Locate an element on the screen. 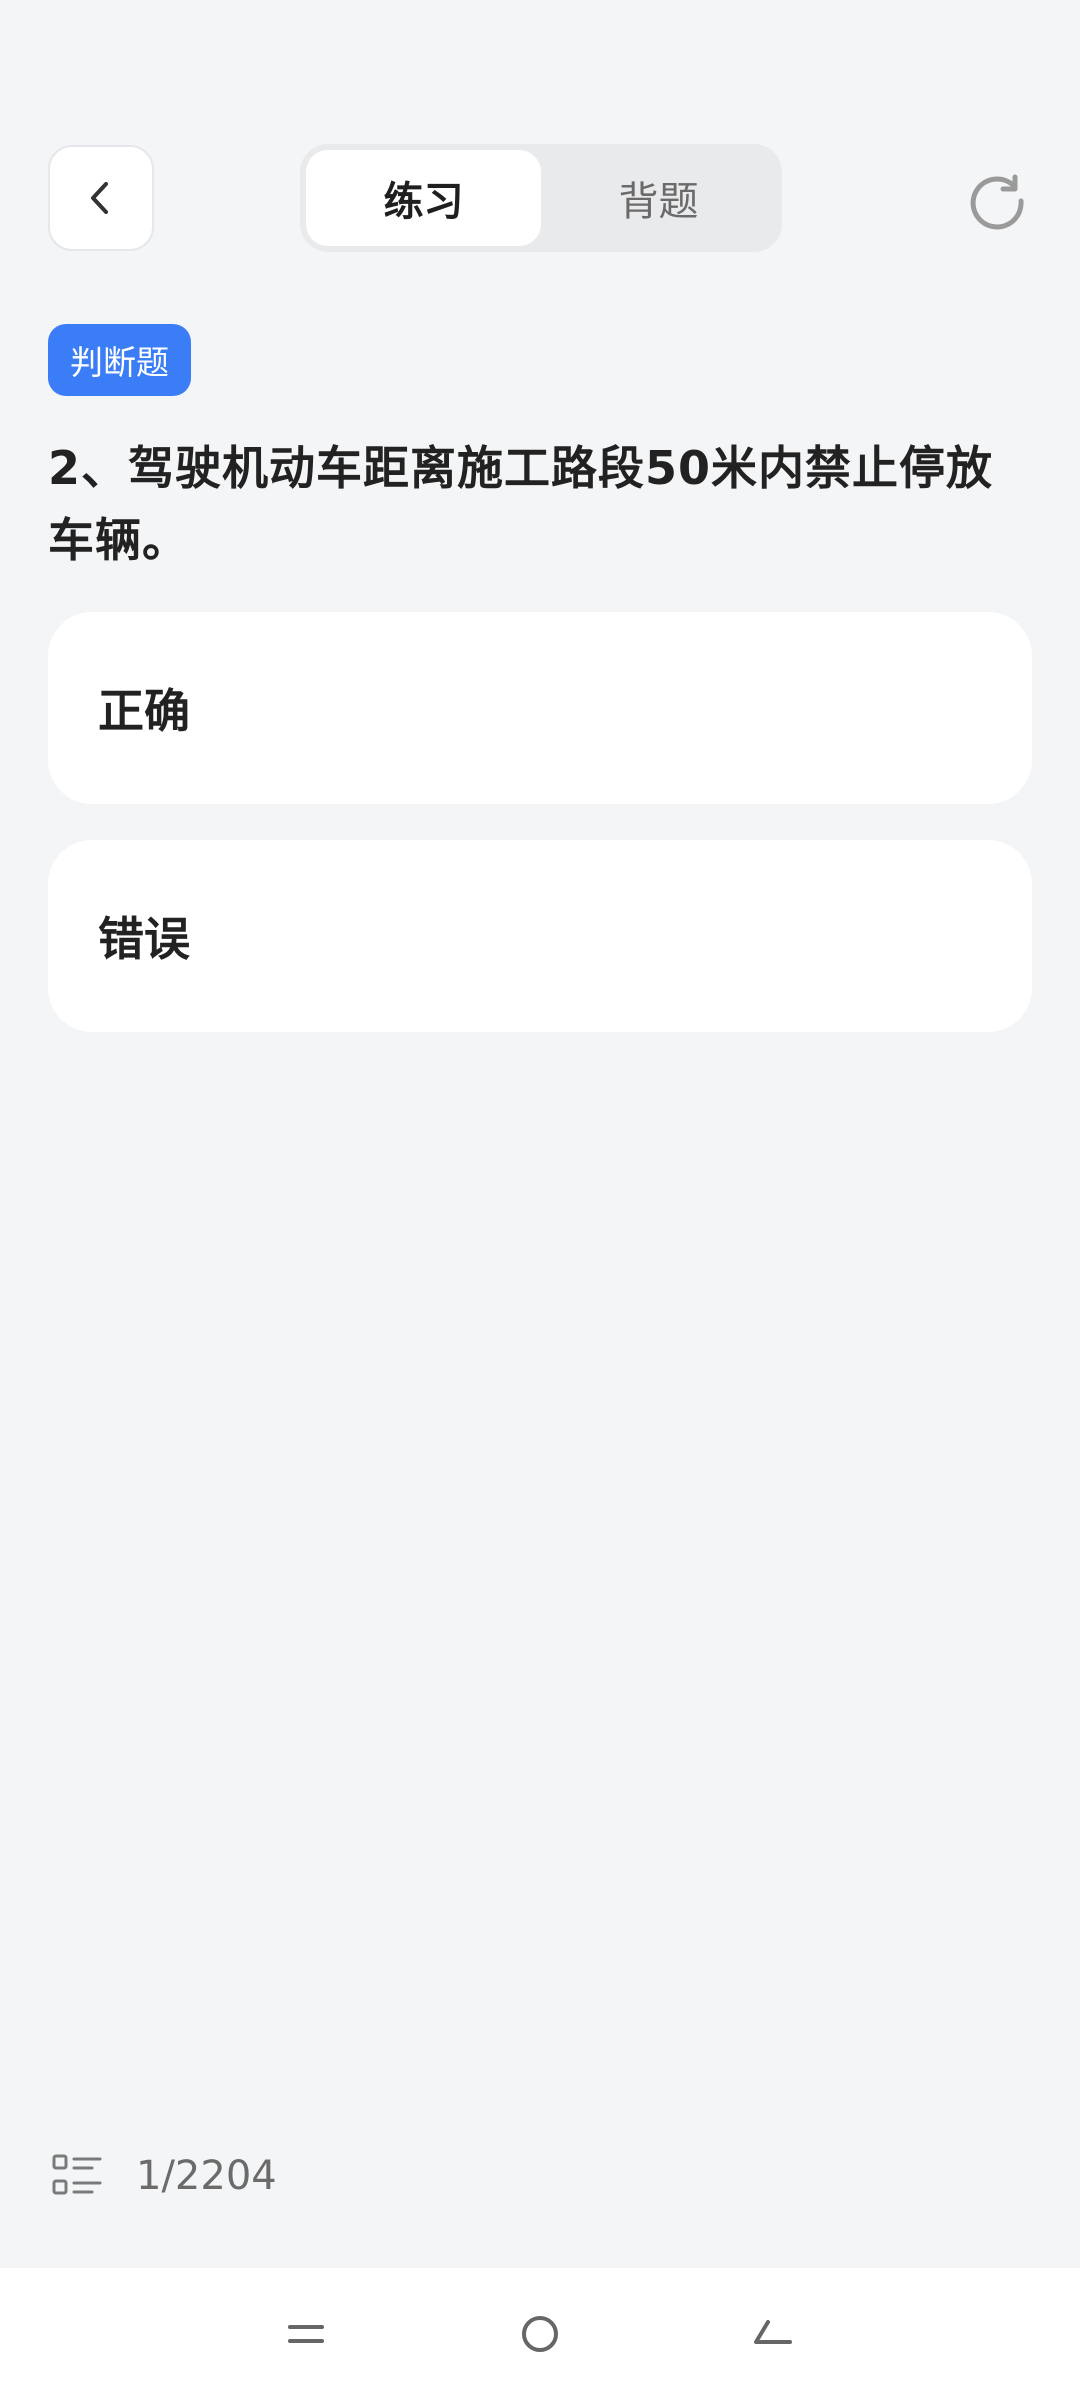 The height and width of the screenshot is (2400, 1080). system-nav-bar is located at coordinates (540, 2334).